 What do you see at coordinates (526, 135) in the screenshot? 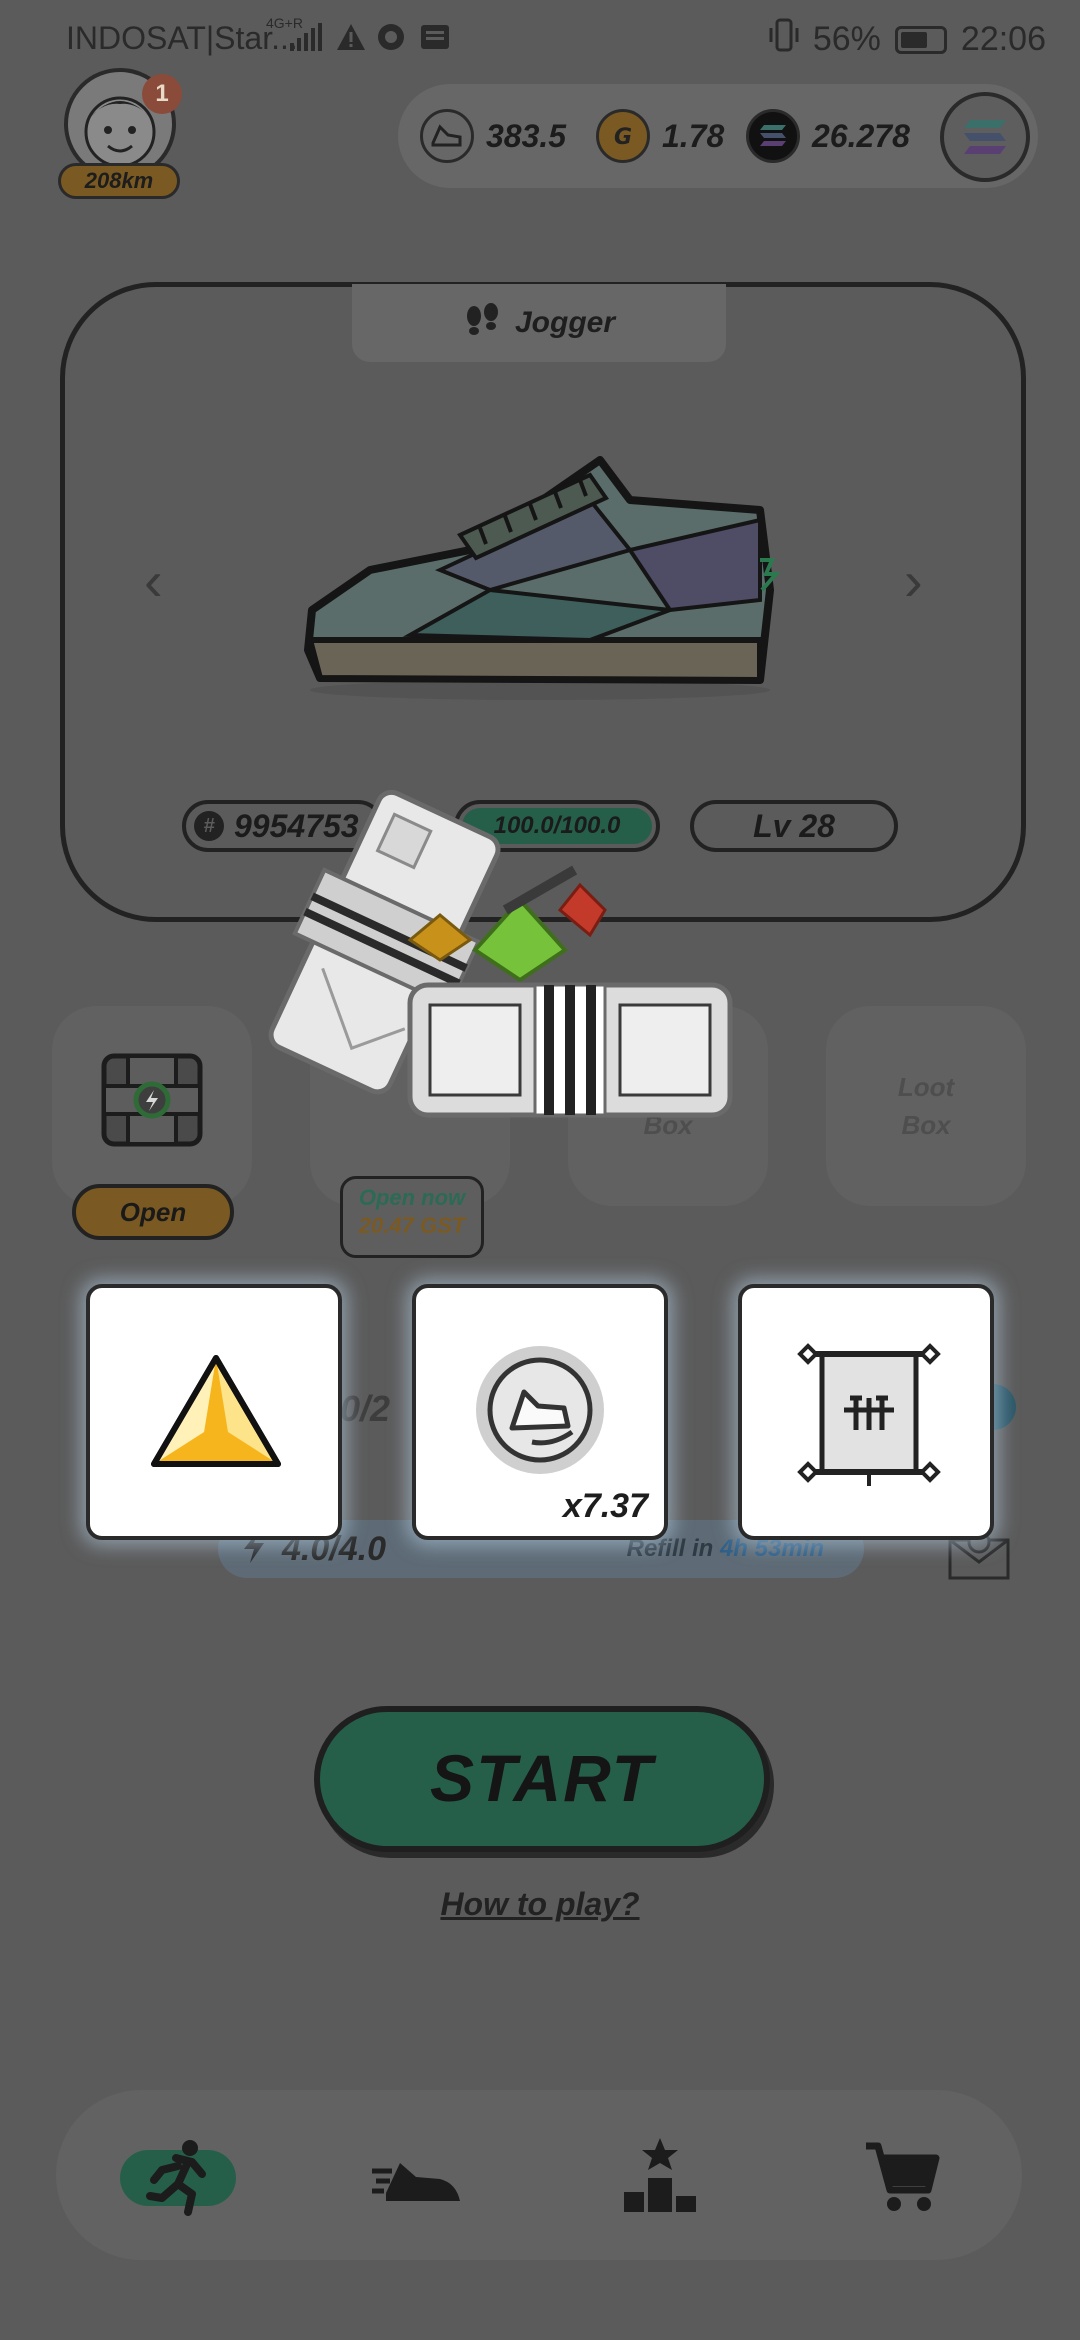
I see `balance-gmt-value: 383.5` at bounding box center [526, 135].